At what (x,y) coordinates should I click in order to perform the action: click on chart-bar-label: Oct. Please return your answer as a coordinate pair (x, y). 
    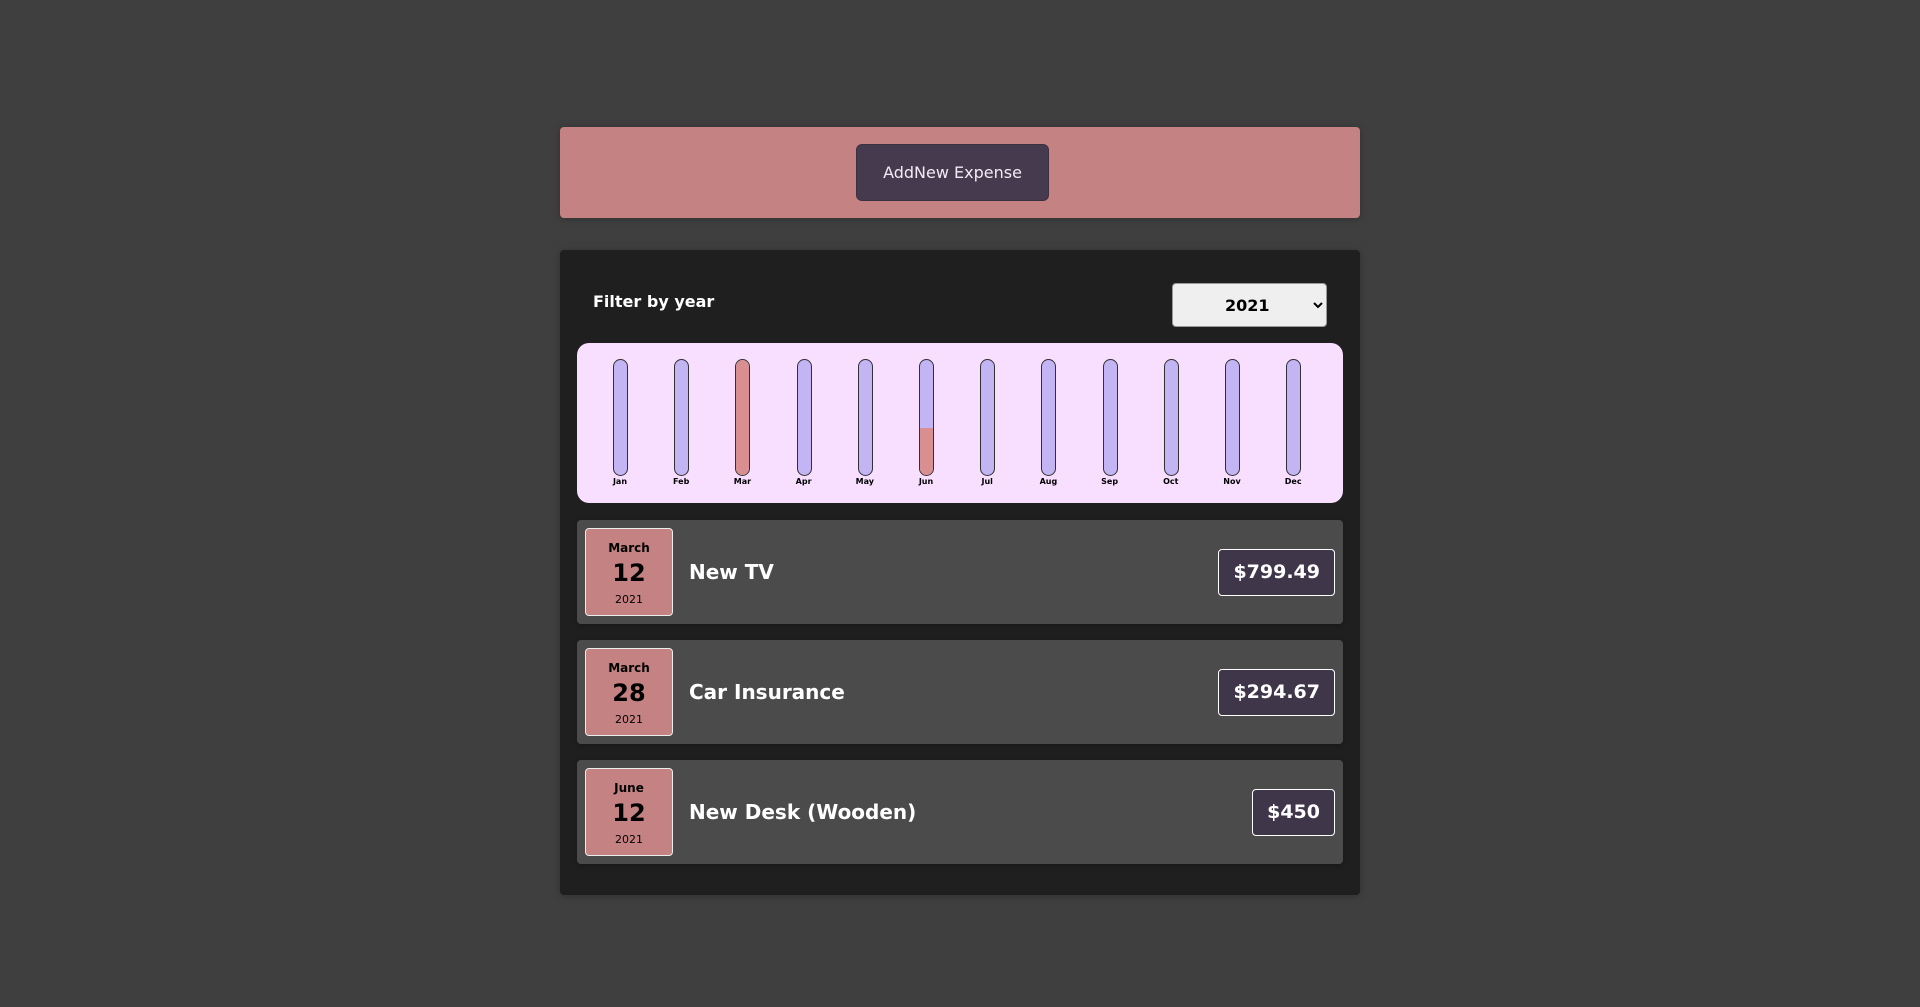
    Looking at the image, I should click on (1171, 481).